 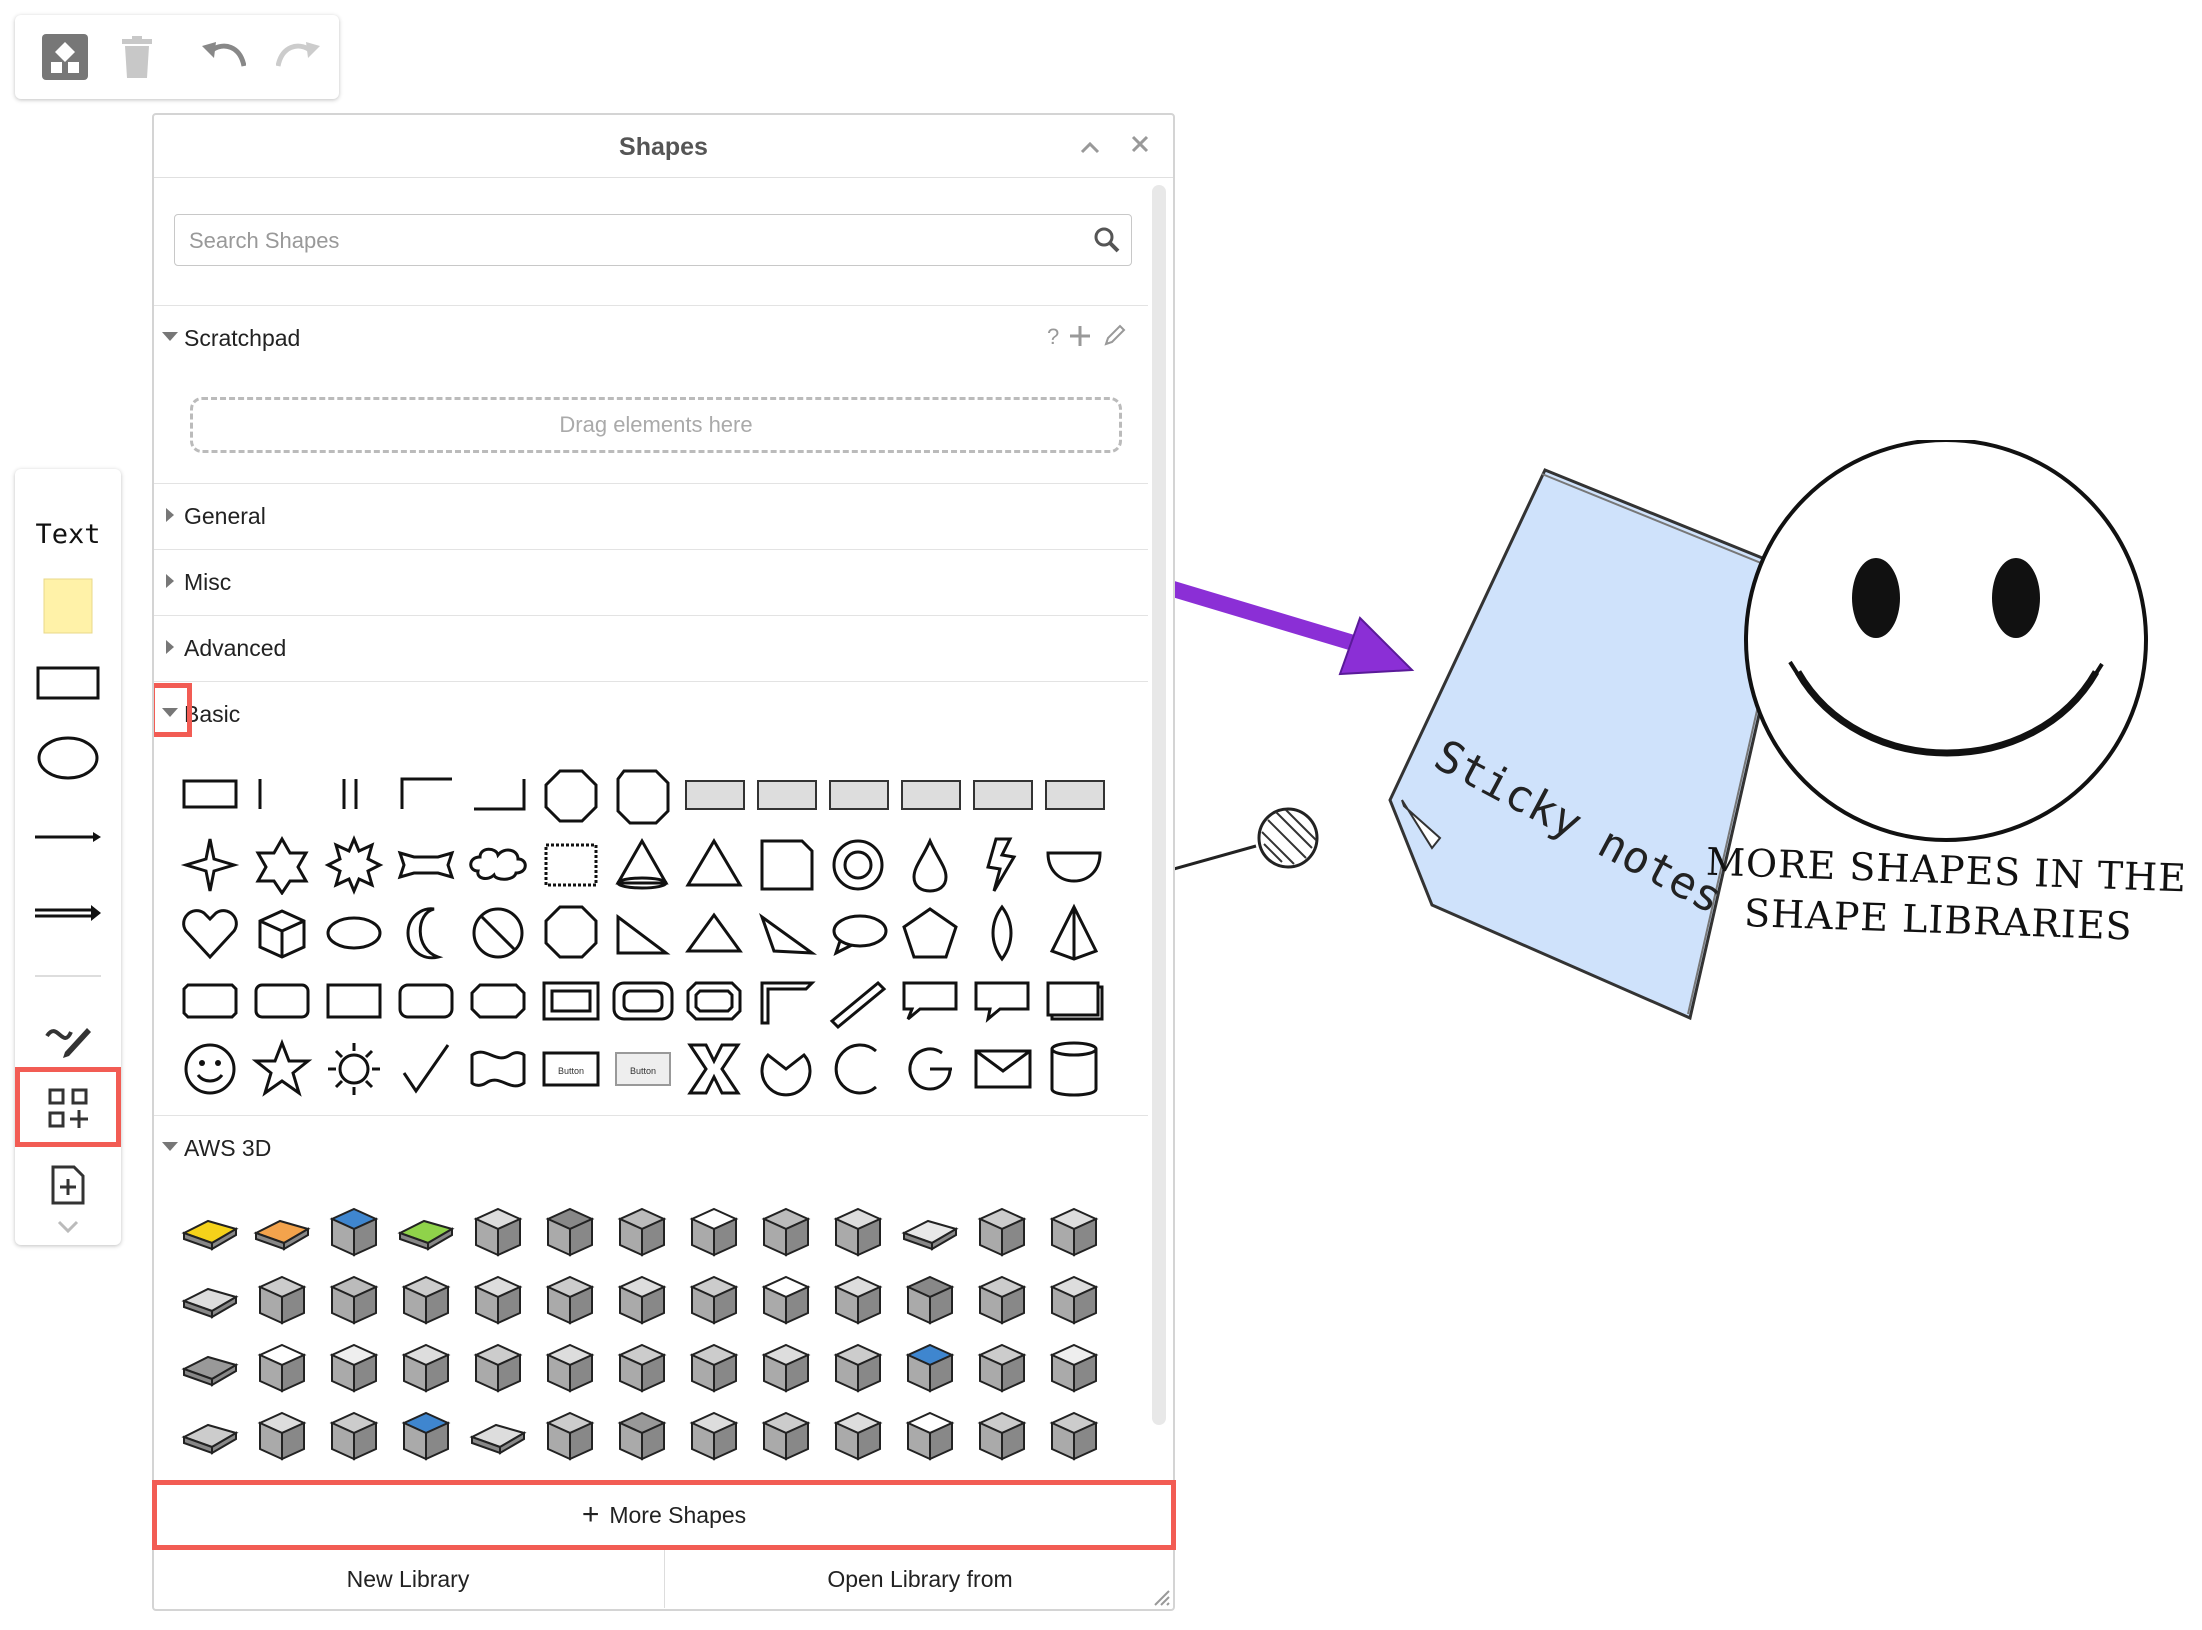 What do you see at coordinates (651, 647) in the screenshot?
I see `section-advanced: Advanced` at bounding box center [651, 647].